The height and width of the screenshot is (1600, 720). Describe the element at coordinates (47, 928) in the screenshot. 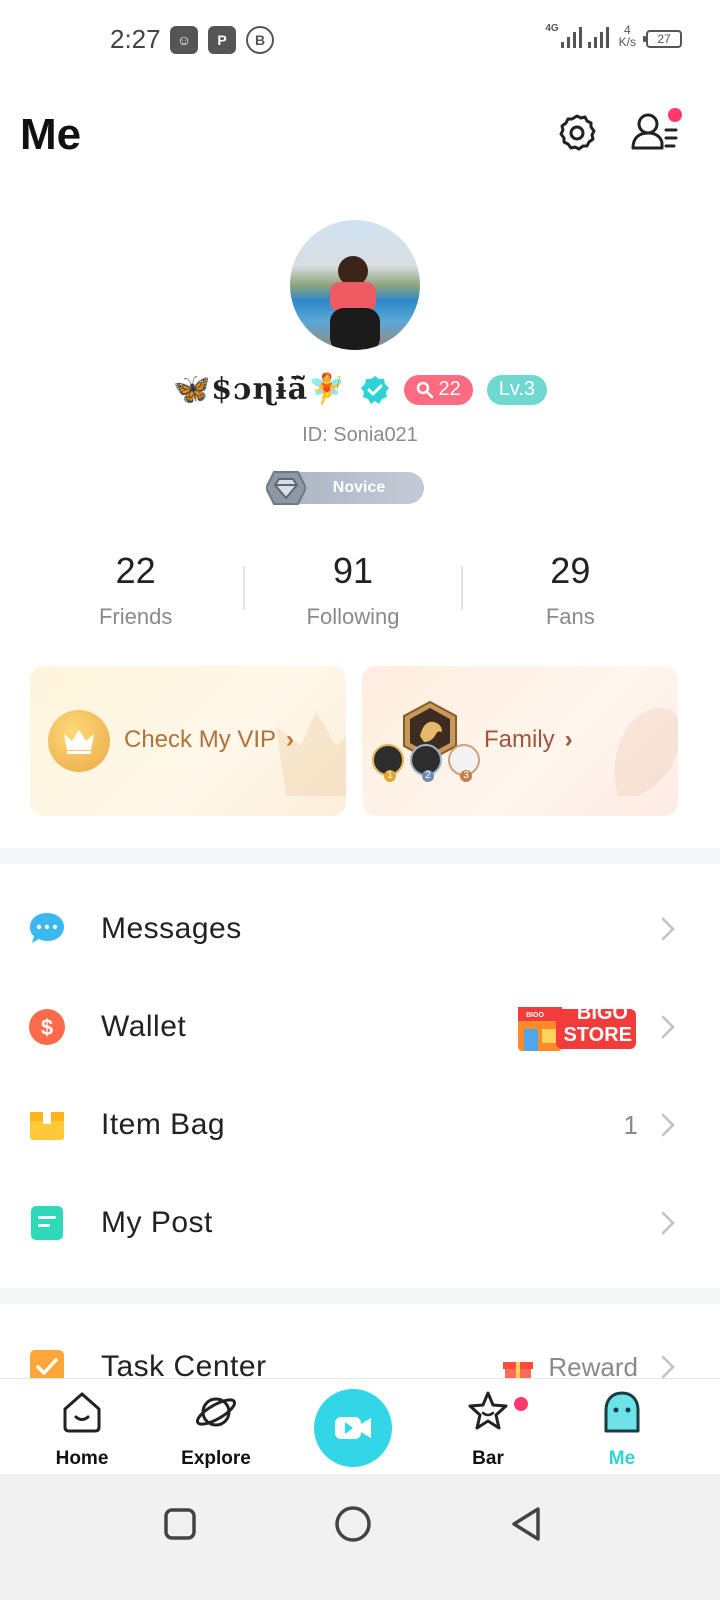

I see `chat-bubble-icon` at that location.